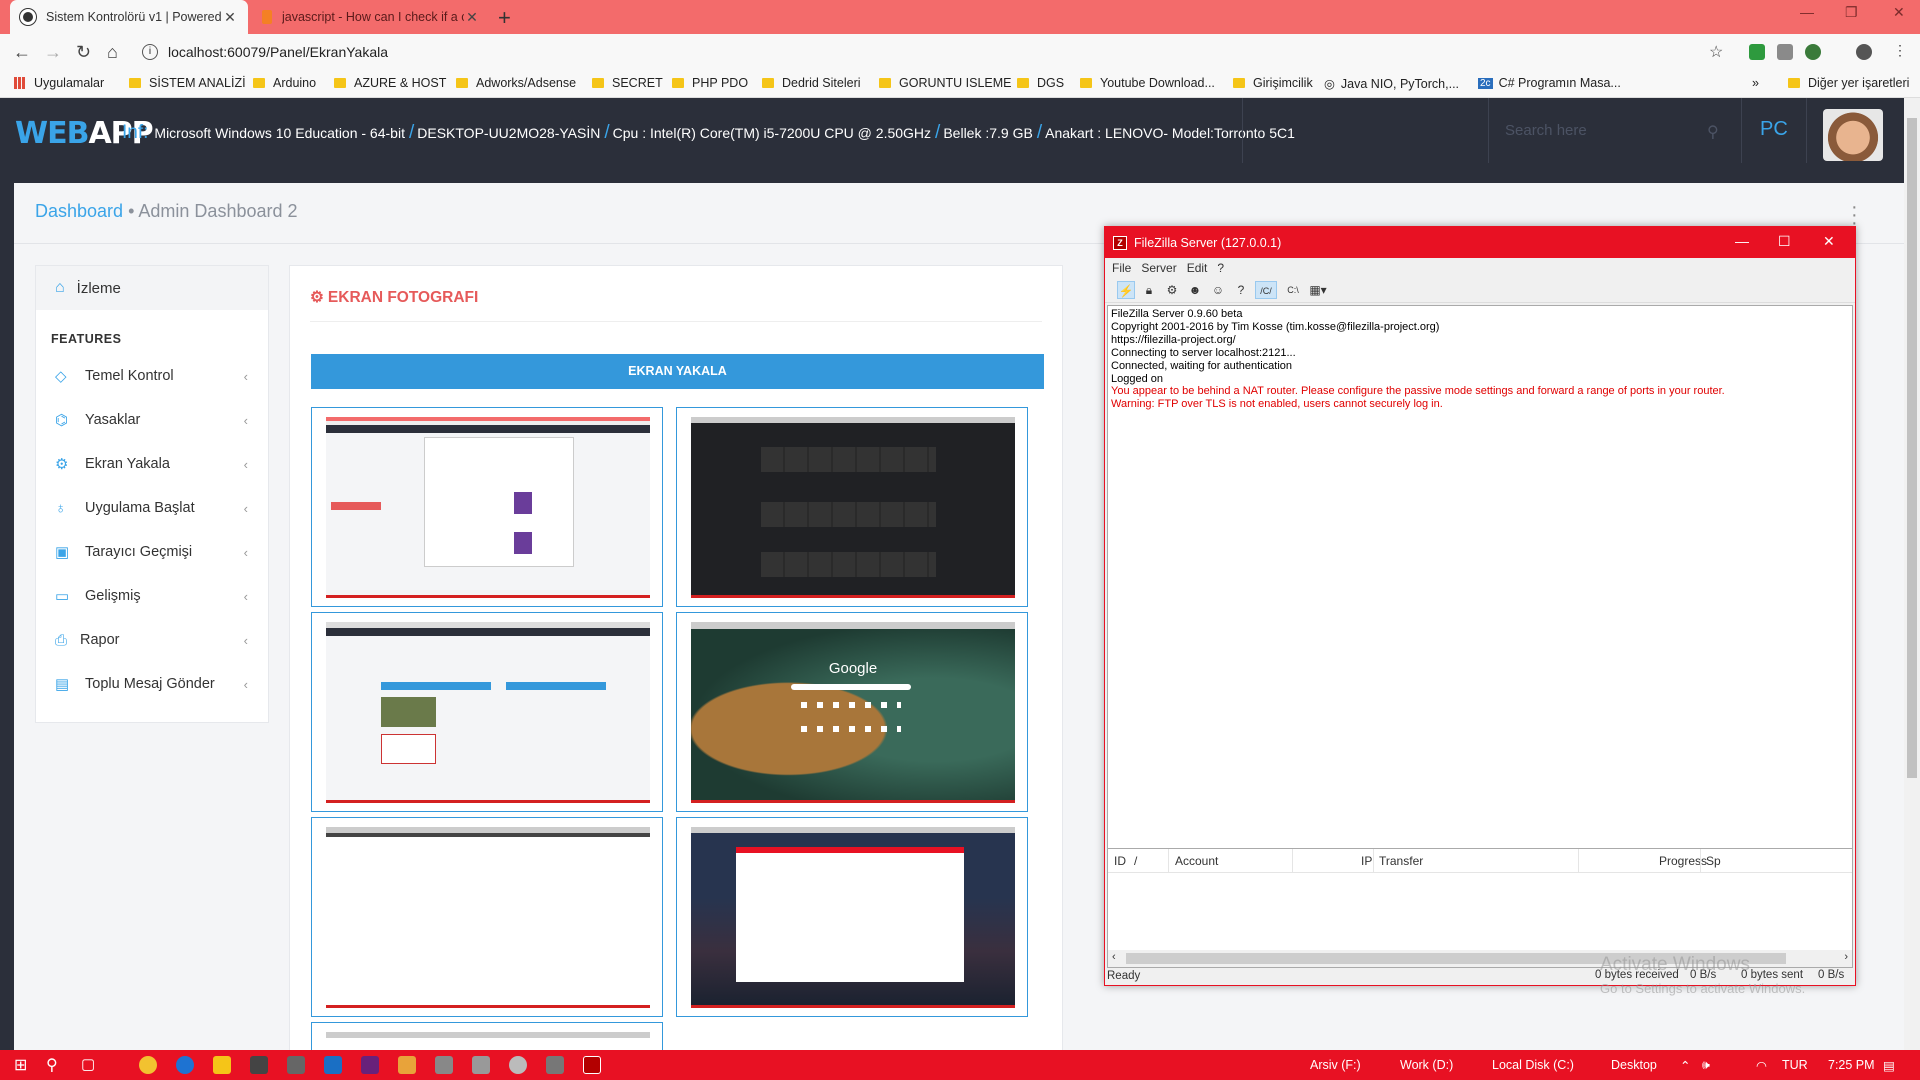 The image size is (1920, 1080). I want to click on wifi-icon: ◠, so click(1761, 1065).